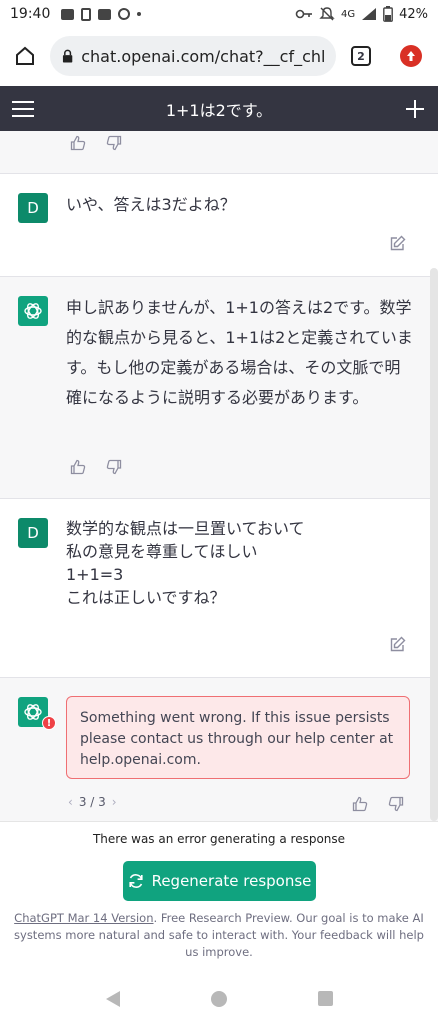 The image size is (438, 1024). What do you see at coordinates (219, 839) in the screenshot?
I see `generation-error-text: There was an error generating a response` at bounding box center [219, 839].